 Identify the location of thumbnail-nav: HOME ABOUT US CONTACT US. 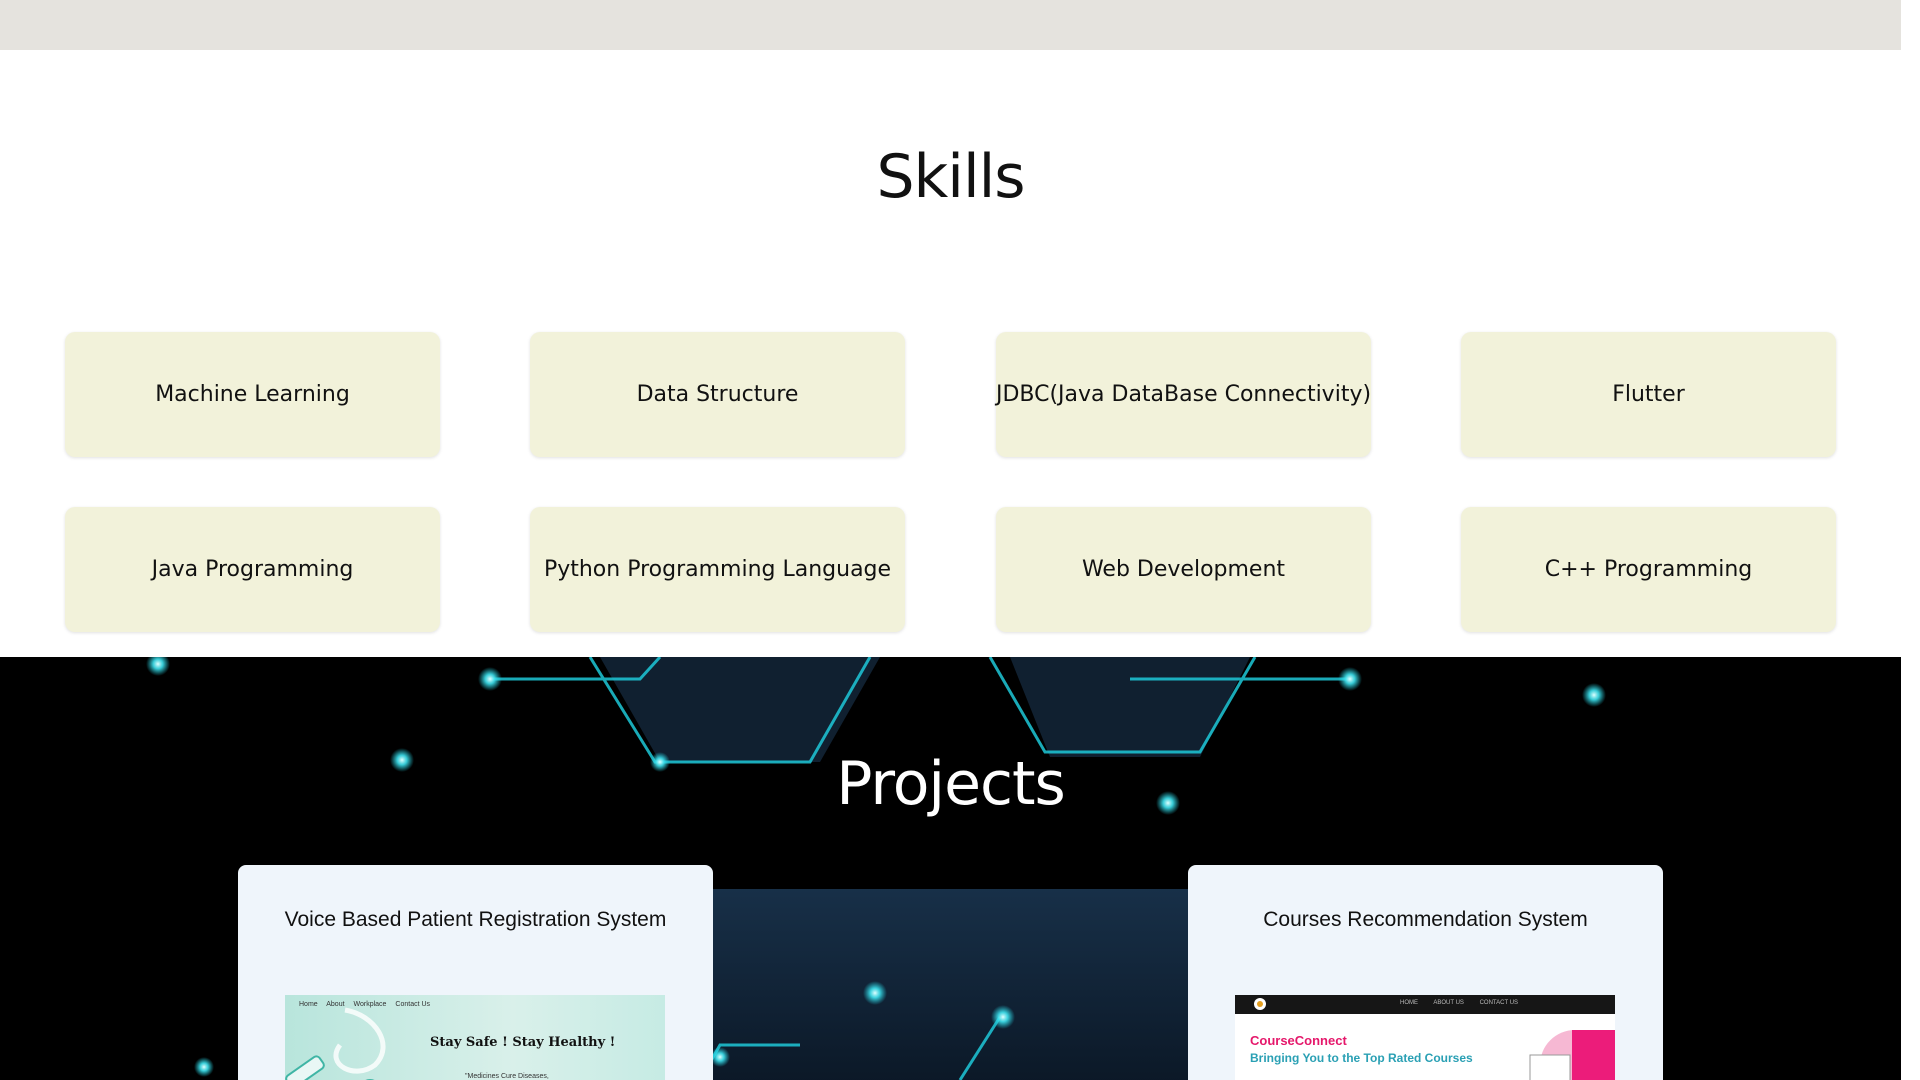
(1466, 1003).